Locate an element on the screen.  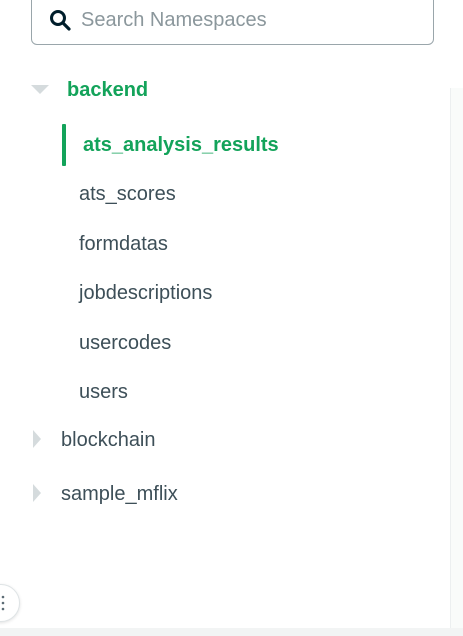
collection-label: ats_scores is located at coordinates (127, 194).